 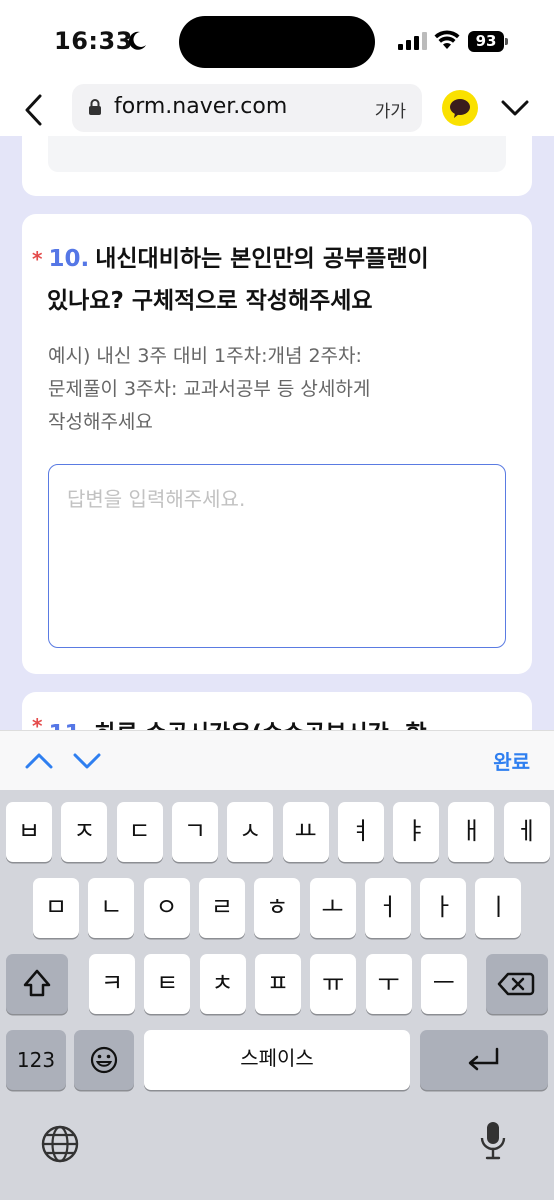 I want to click on key-row2-5: ㅗ, so click(x=332, y=908).